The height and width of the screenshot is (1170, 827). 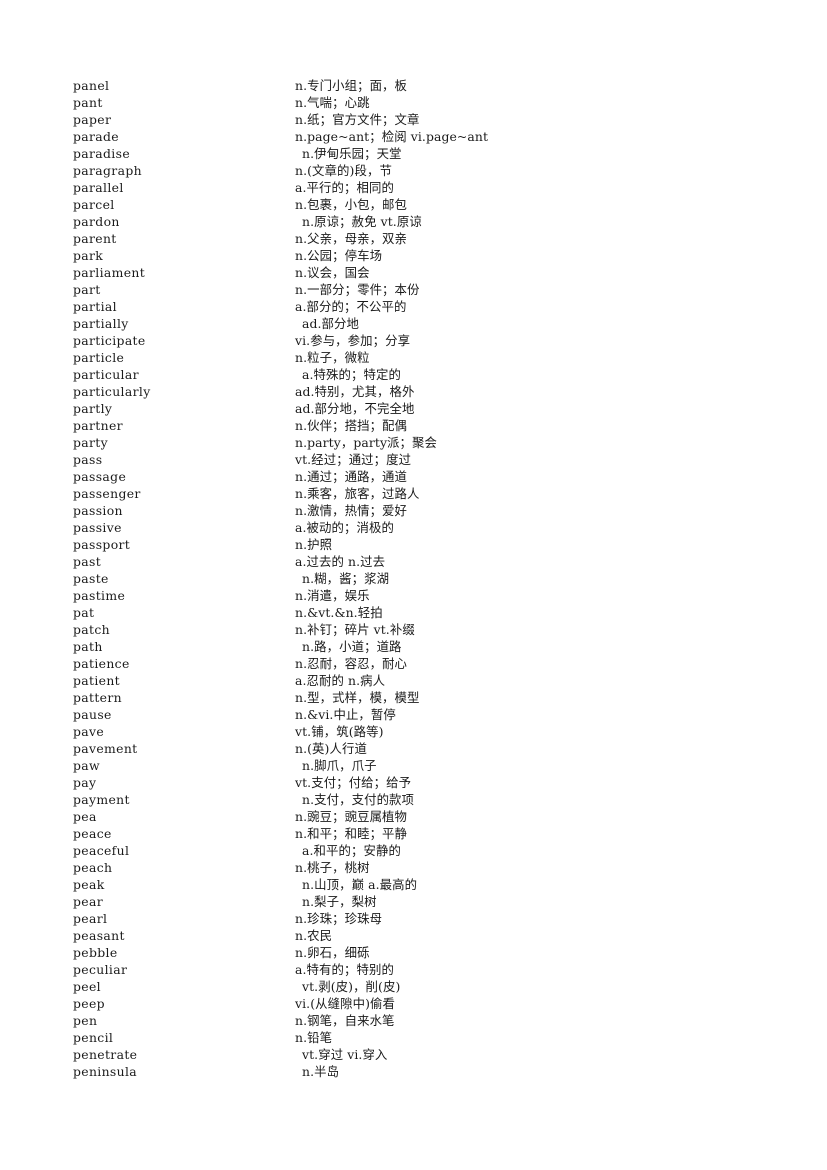 What do you see at coordinates (314, 935) in the screenshot?
I see `entry-definition: n.农民` at bounding box center [314, 935].